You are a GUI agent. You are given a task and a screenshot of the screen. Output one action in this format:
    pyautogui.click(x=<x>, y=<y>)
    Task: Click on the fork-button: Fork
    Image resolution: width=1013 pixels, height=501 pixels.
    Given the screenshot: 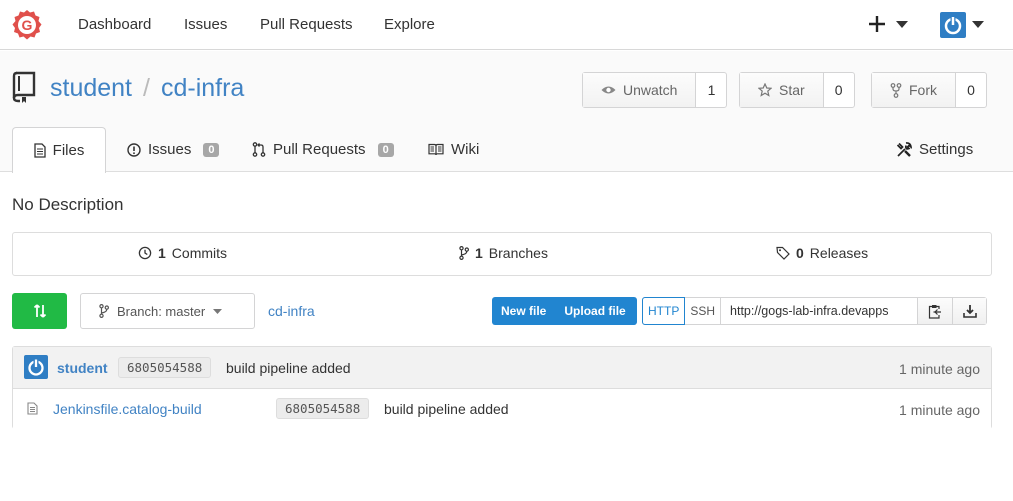 What is the action you would take?
    pyautogui.click(x=914, y=90)
    